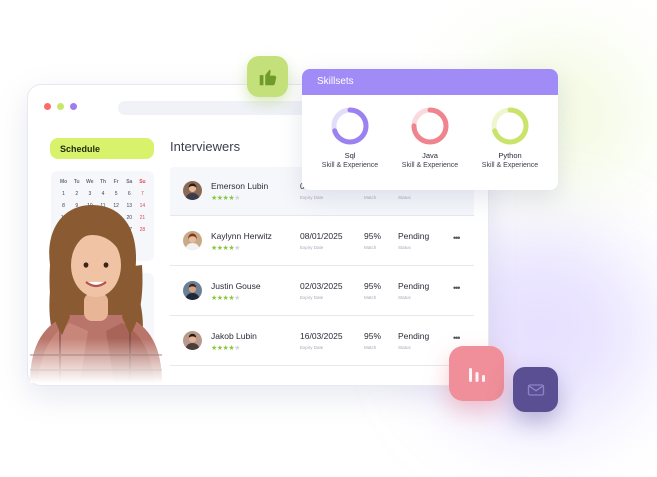 The height and width of the screenshot is (477, 657). What do you see at coordinates (430, 155) in the screenshot?
I see `skill-name: Java` at bounding box center [430, 155].